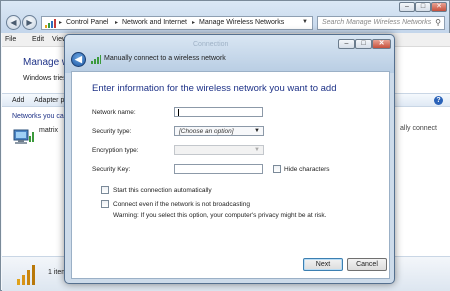 The width and height of the screenshot is (450, 291). What do you see at coordinates (438, 100) in the screenshot?
I see `help-icon: ?` at bounding box center [438, 100].